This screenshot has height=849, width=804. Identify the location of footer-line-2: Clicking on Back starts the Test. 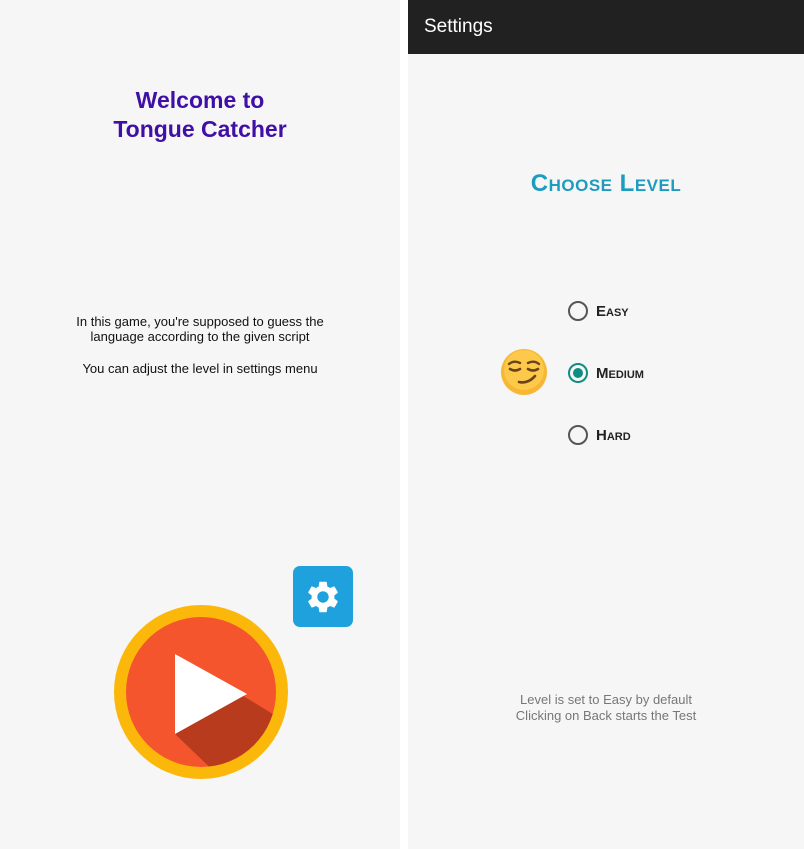
(606, 715).